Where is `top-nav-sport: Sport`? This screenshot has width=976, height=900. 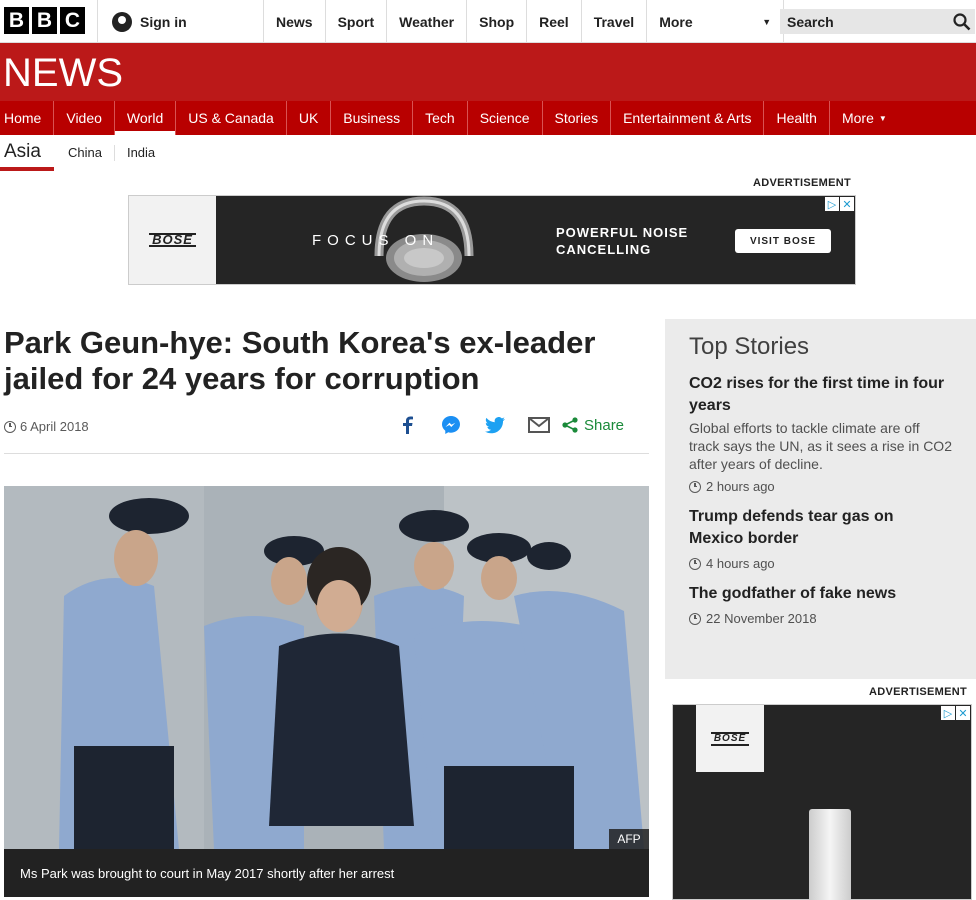
top-nav-sport: Sport is located at coordinates (355, 21).